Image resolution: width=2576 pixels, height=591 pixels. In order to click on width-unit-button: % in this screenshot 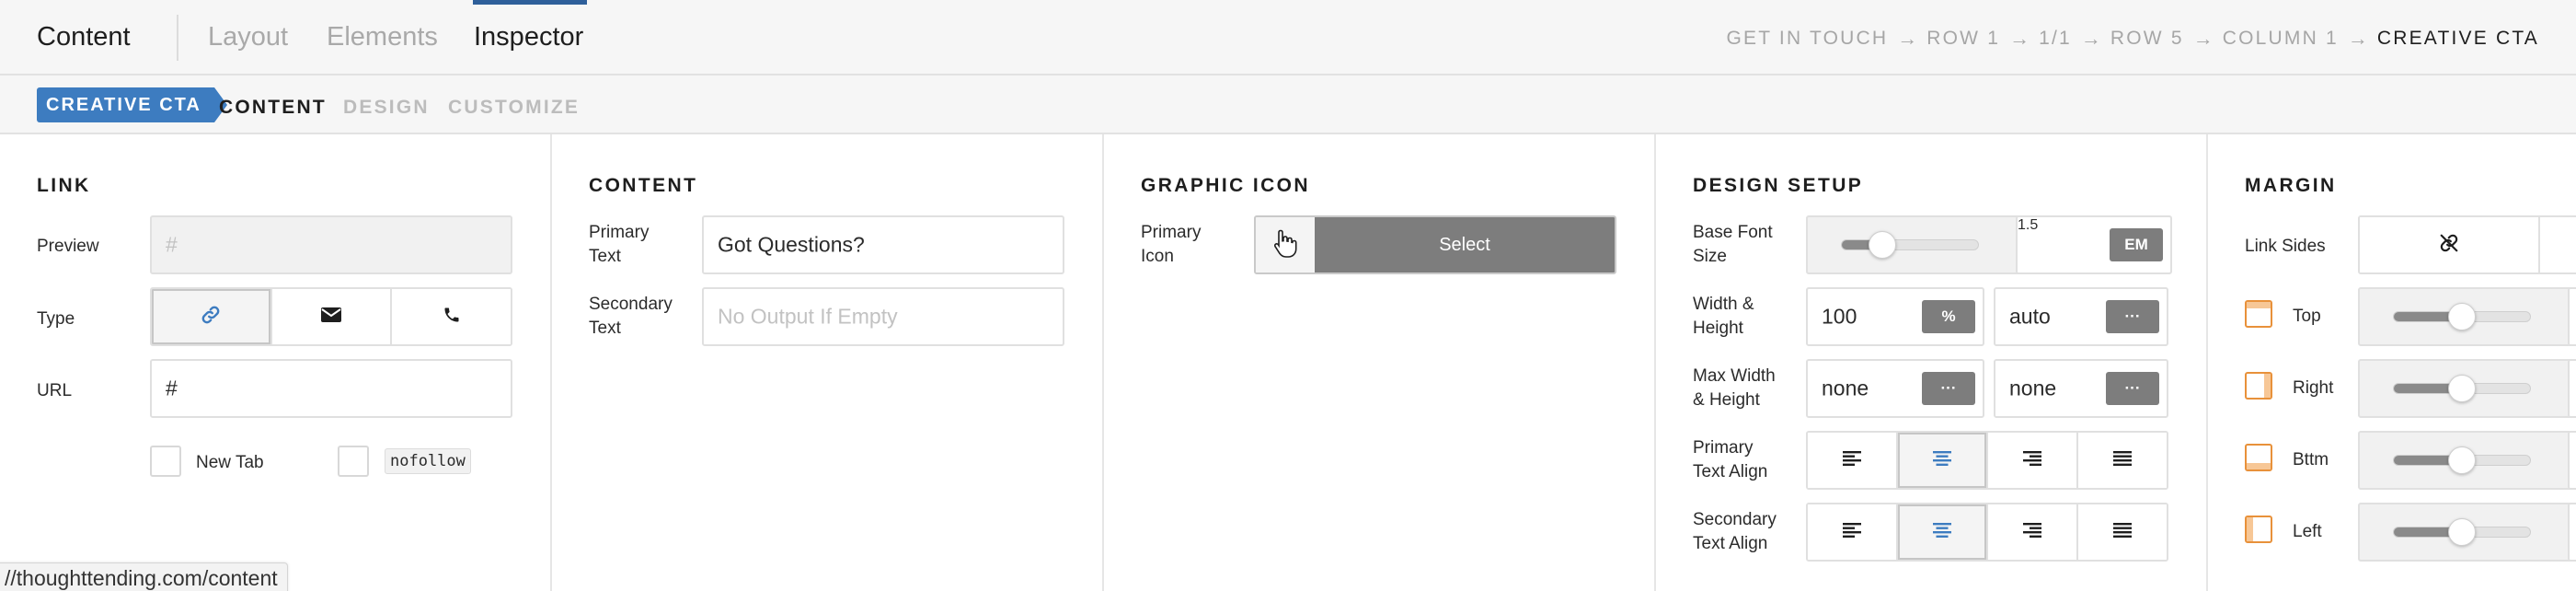, I will do `click(1948, 316)`.